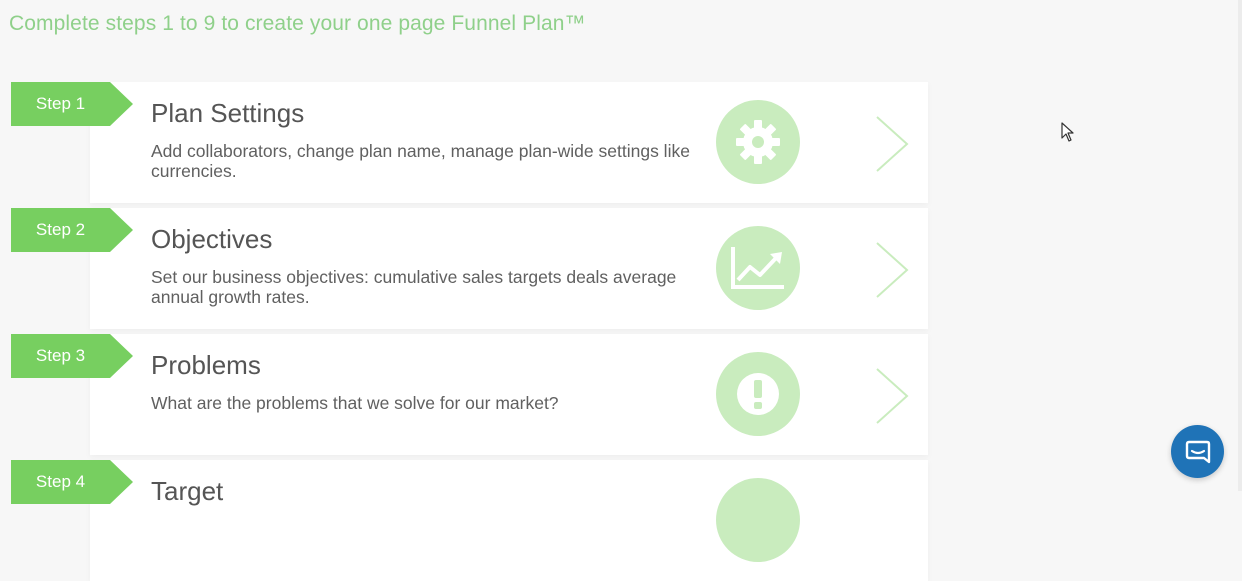 The height and width of the screenshot is (581, 1242). Describe the element at coordinates (72, 230) in the screenshot. I see `step-tag: Step 2` at that location.